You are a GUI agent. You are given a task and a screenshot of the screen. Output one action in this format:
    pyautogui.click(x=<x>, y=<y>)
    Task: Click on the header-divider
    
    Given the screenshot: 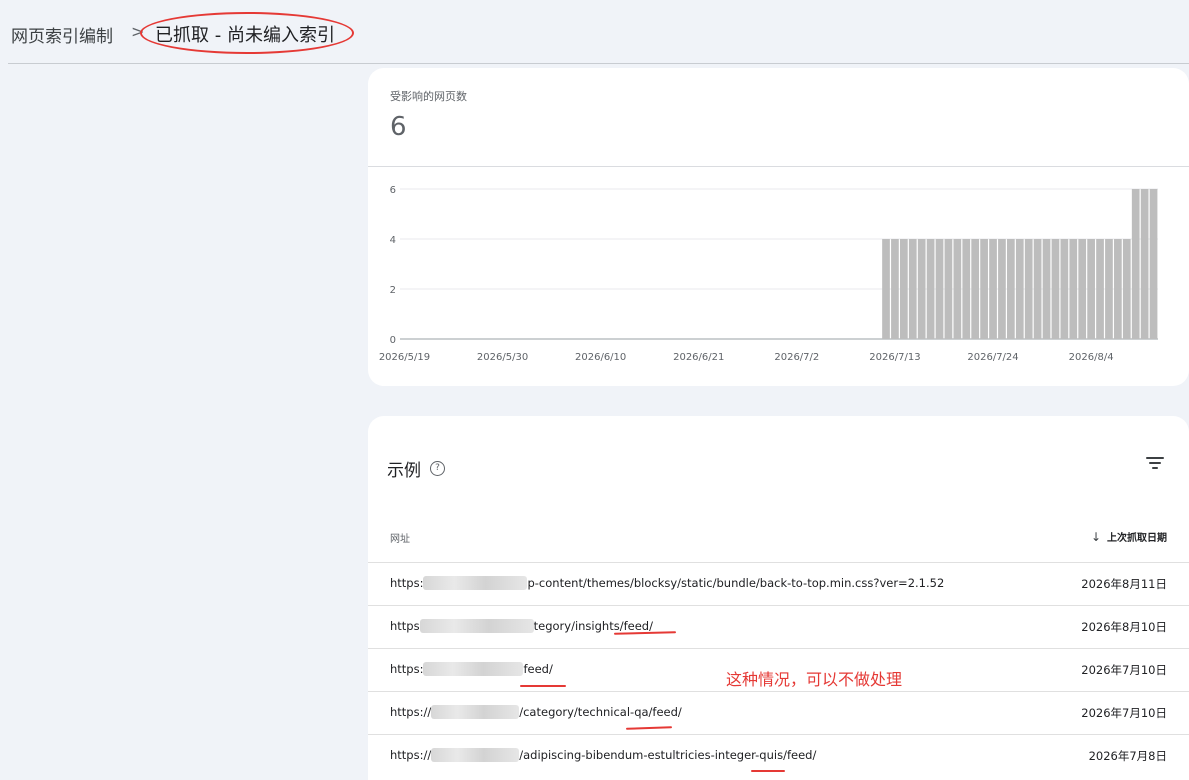 What is the action you would take?
    pyautogui.click(x=598, y=63)
    